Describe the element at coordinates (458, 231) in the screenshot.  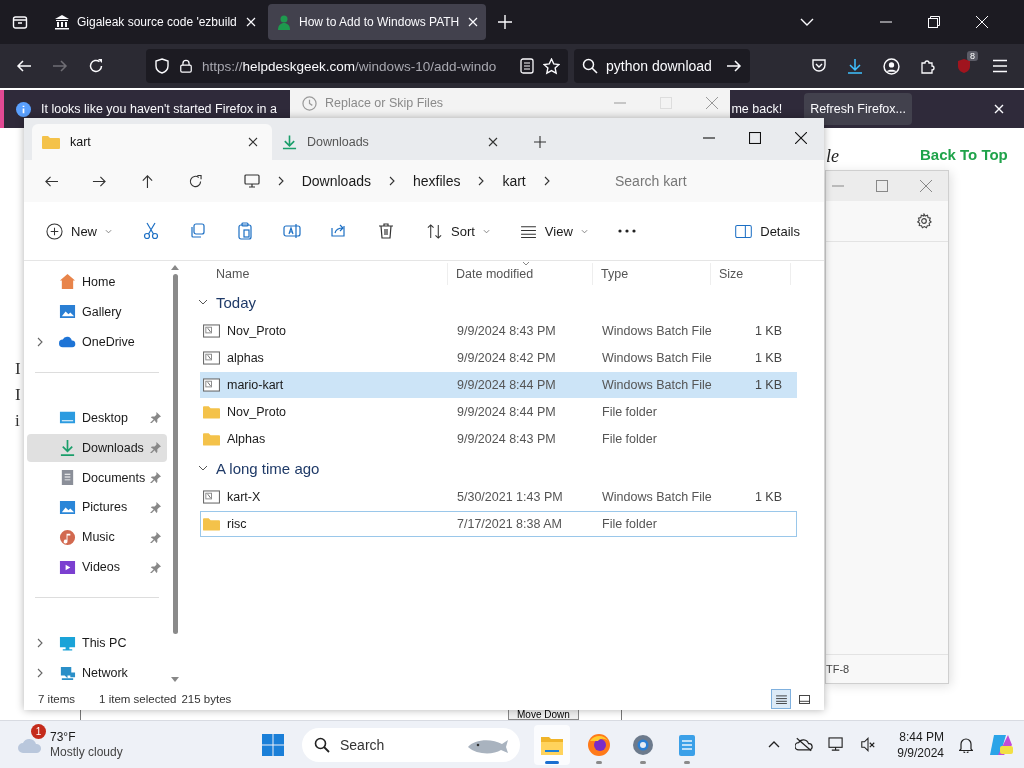
I see `sort-button: Sort` at that location.